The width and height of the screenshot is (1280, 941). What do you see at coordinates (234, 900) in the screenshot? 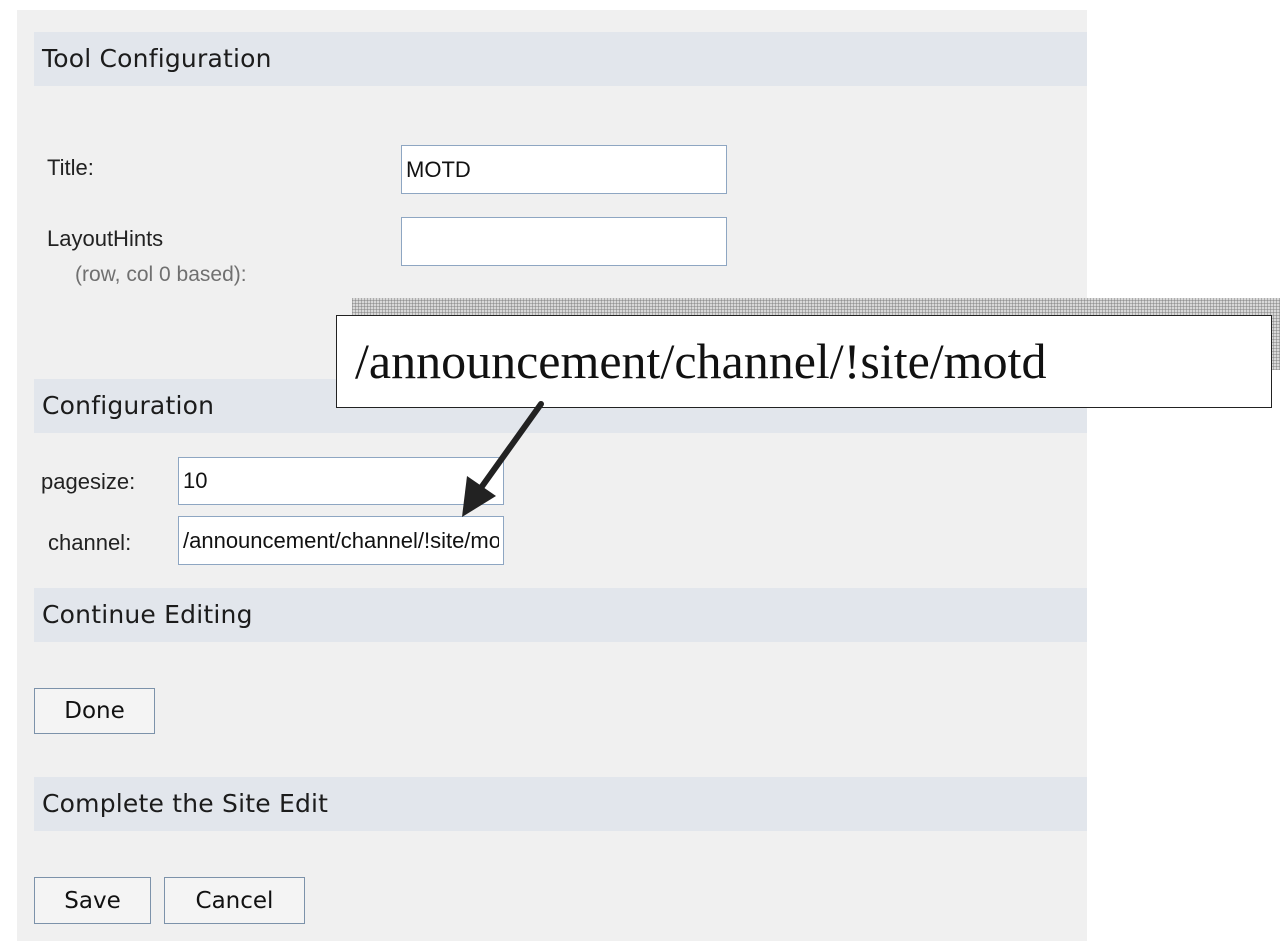
I see `cancel-button: Cancel` at bounding box center [234, 900].